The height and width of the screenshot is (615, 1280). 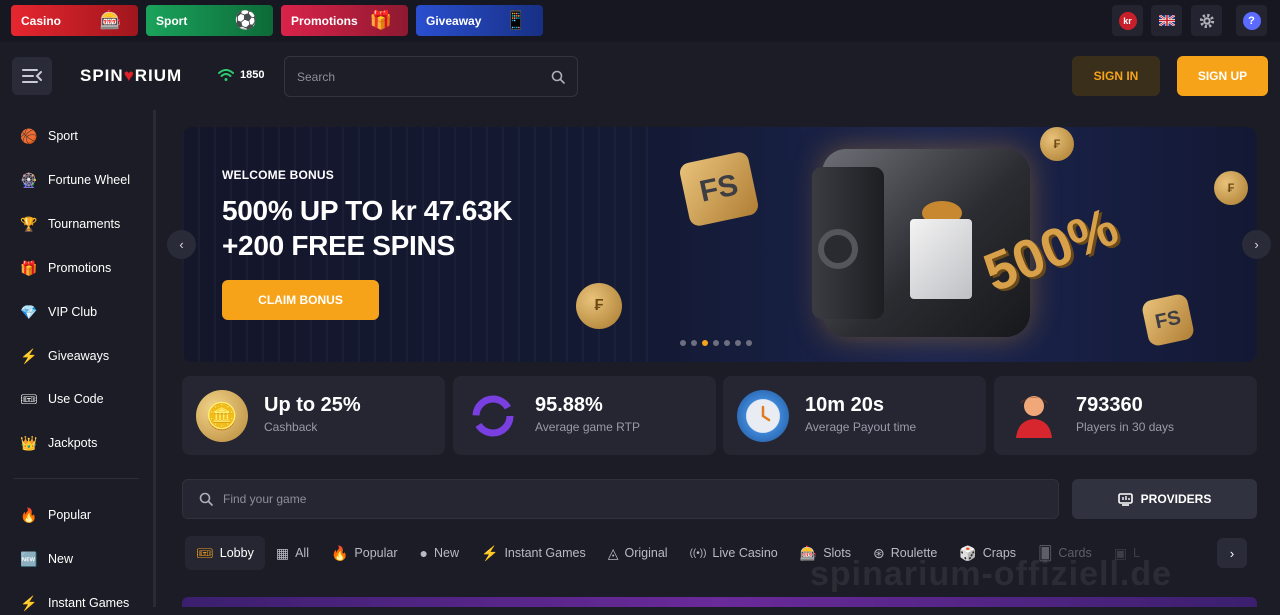 I want to click on new-icon: ●, so click(x=423, y=553).